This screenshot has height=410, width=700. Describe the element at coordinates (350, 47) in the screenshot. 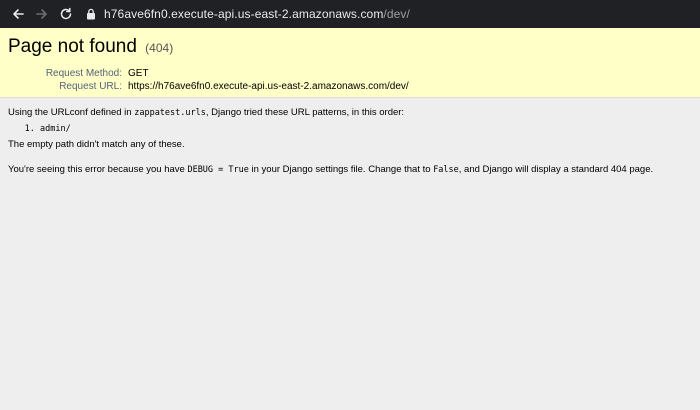

I see `page-title: Page not found (404)` at that location.